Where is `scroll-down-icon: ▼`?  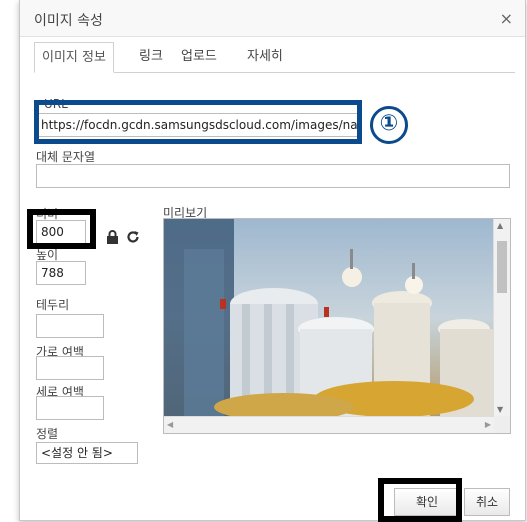
scroll-down-icon: ▼ is located at coordinates (500, 409).